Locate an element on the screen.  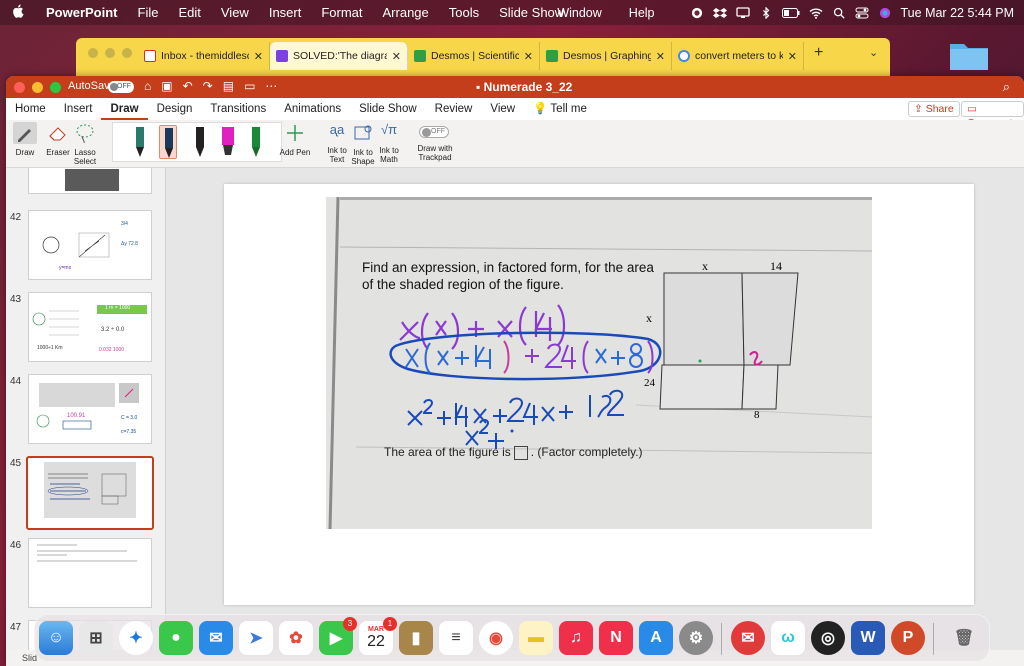
ink-to-text-button: ᶏa Ink to Text is located at coordinates (337, 143).